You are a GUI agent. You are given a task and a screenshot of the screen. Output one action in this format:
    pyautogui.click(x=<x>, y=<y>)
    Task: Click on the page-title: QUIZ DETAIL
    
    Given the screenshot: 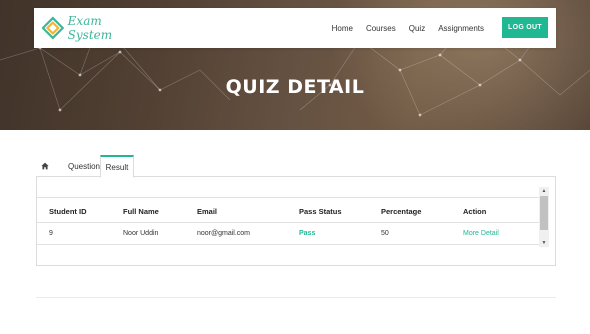 What is the action you would take?
    pyautogui.click(x=295, y=87)
    